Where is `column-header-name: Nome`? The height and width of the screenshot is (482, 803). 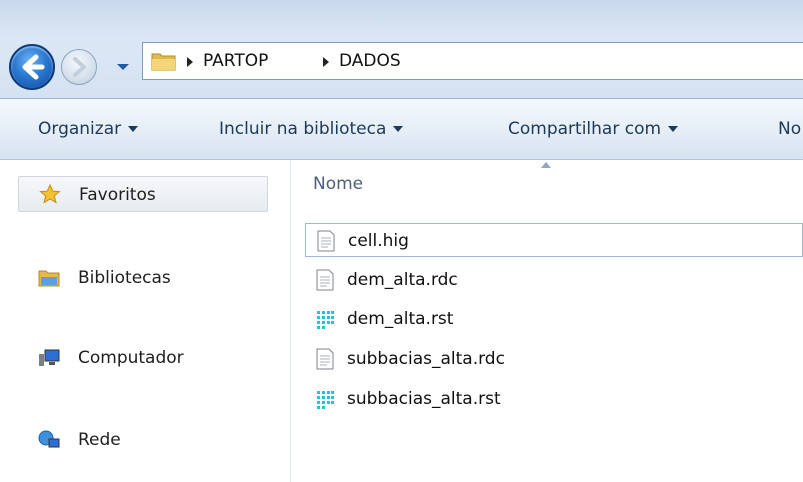
column-header-name: Nome is located at coordinates (550, 184).